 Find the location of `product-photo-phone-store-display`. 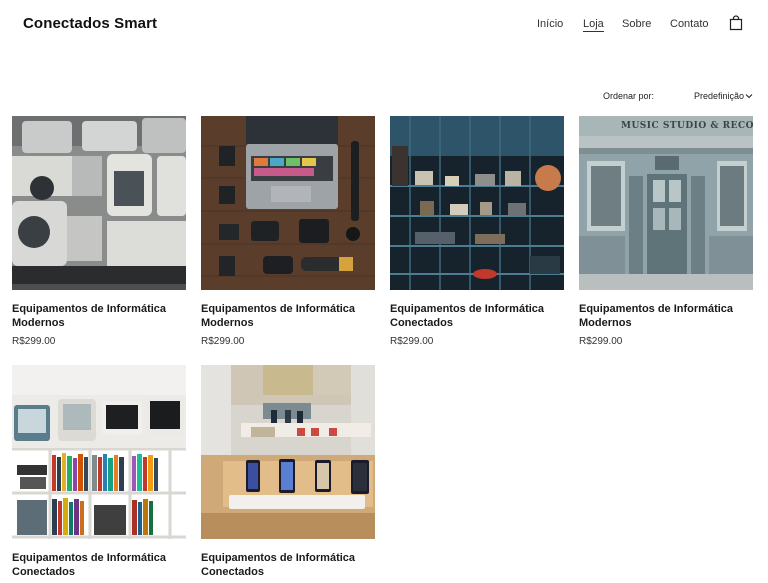

product-photo-phone-store-display is located at coordinates (288, 452).